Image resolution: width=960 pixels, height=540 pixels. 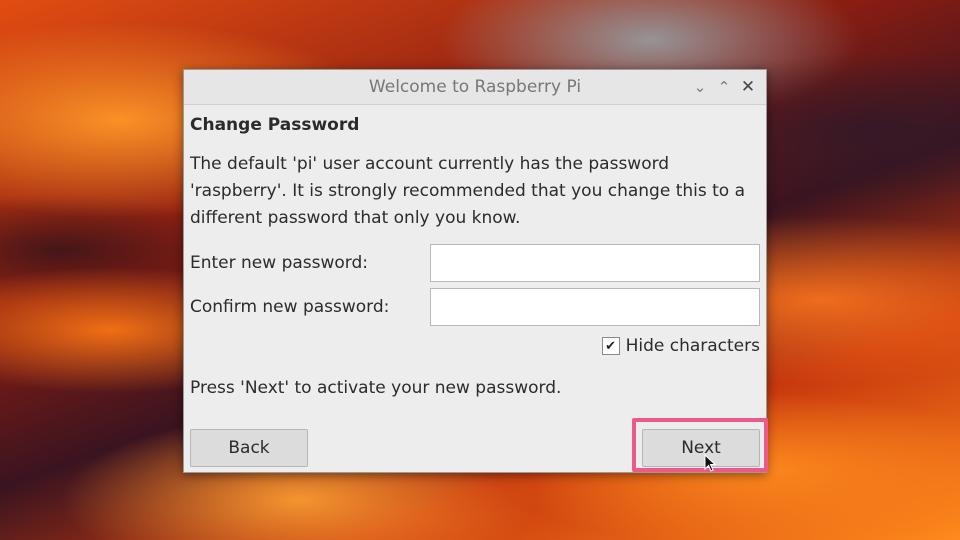 I want to click on mouse-pointer-icon, so click(x=710, y=463).